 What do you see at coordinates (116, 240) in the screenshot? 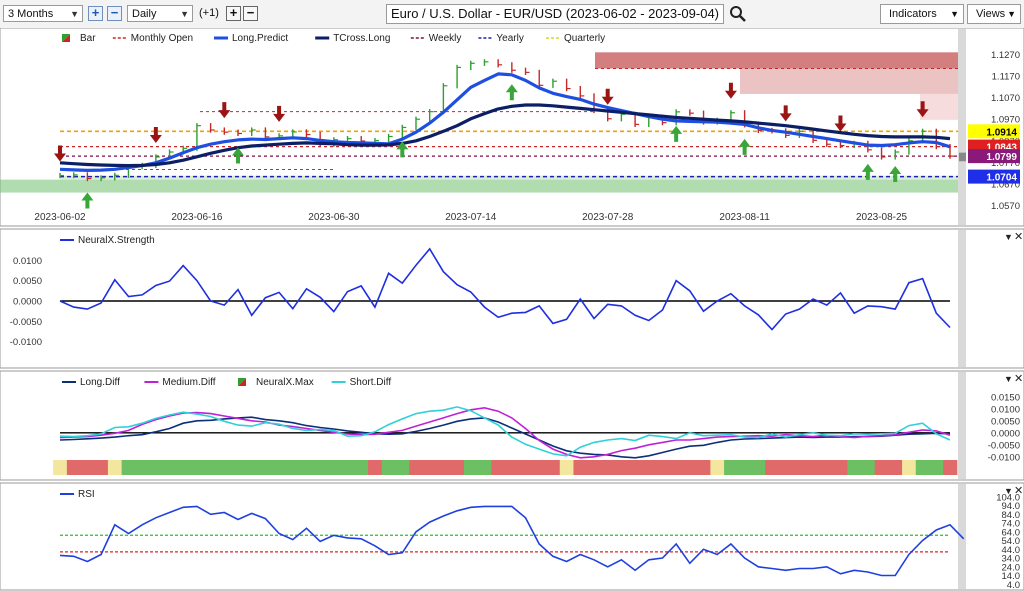
I see `panel-title: NeuralX.Strength` at bounding box center [116, 240].